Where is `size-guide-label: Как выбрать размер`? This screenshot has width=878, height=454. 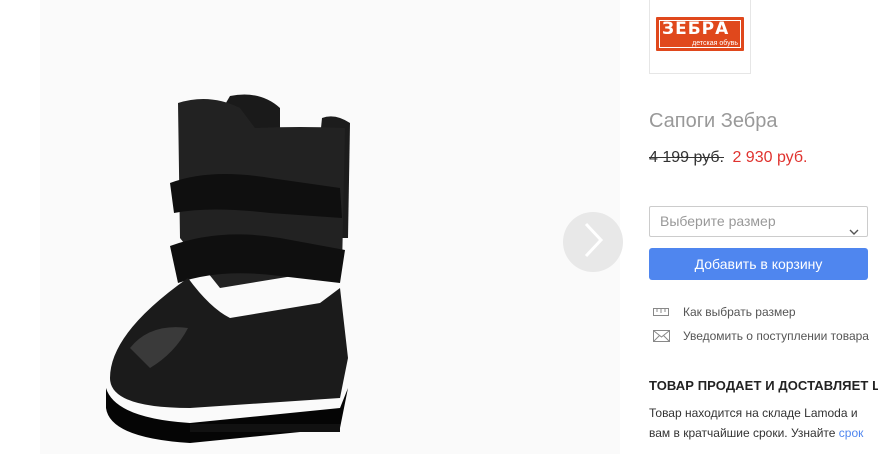
size-guide-label: Как выбрать размер is located at coordinates (739, 312).